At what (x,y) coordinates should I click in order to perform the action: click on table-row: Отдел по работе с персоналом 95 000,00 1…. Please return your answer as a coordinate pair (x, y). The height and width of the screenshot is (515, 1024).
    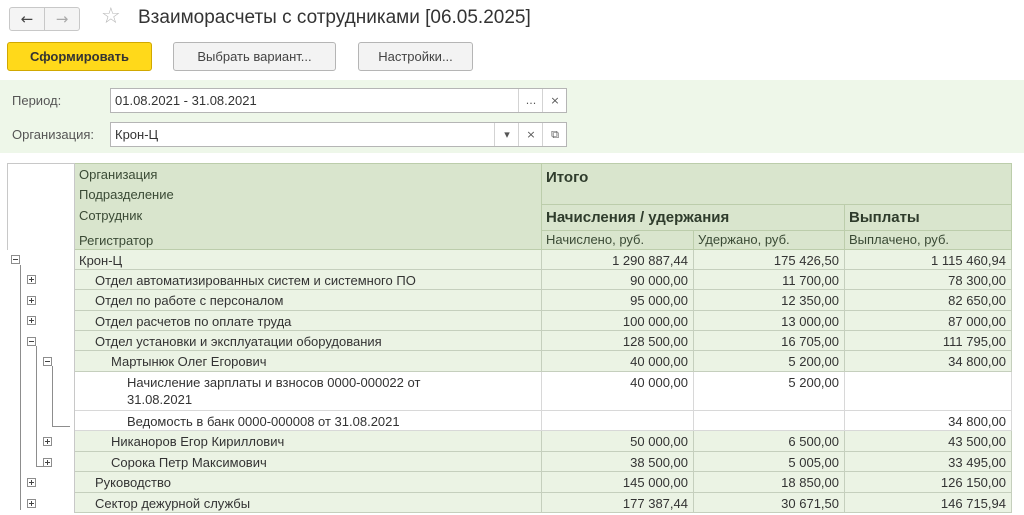
    Looking at the image, I should click on (509, 300).